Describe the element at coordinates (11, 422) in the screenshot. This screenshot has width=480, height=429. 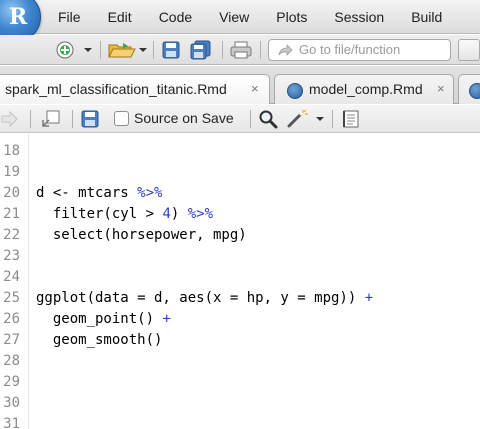
I see `line-number: 31` at that location.